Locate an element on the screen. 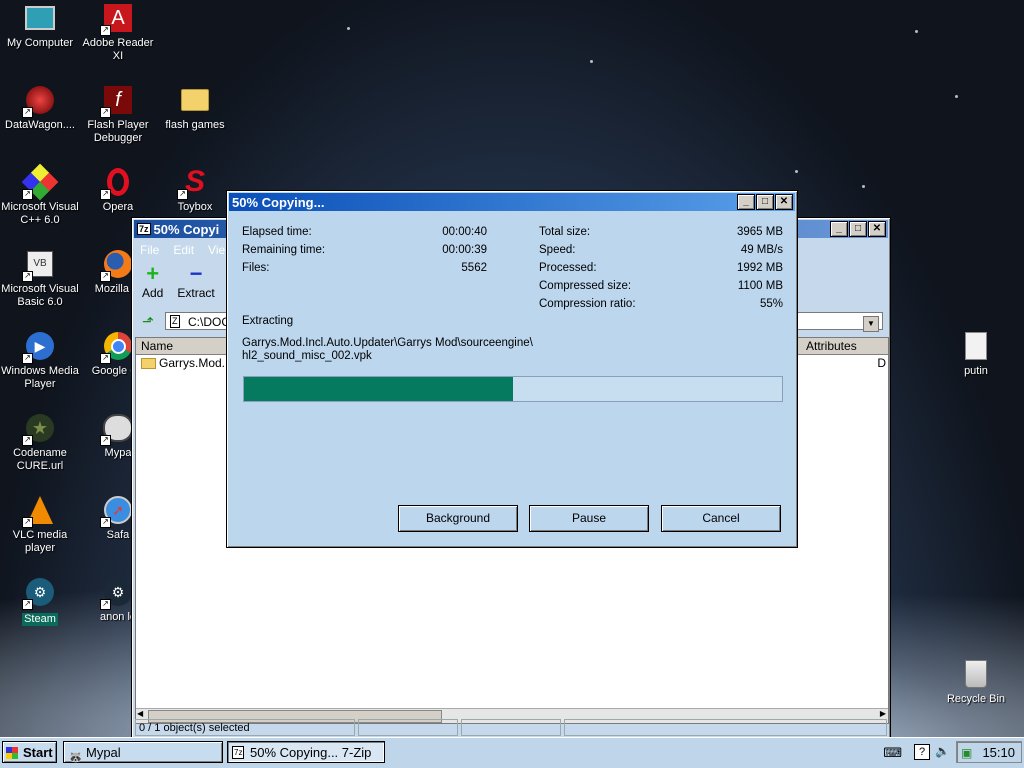 Image resolution: width=1024 pixels, height=768 pixels. add-label: Add is located at coordinates (153, 293).